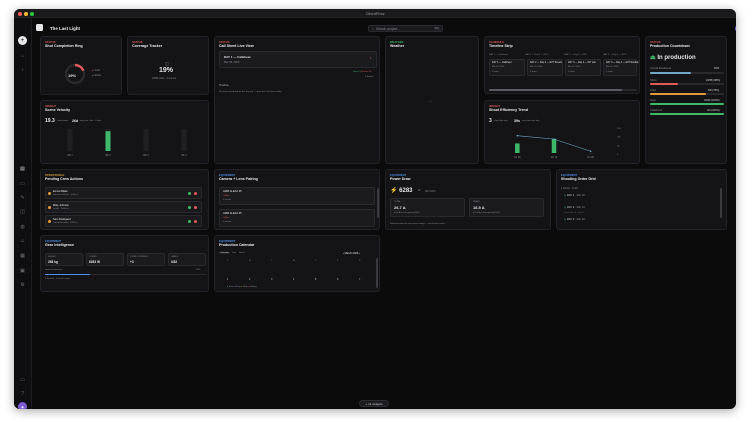 Image resolution: width=750 pixels, height=428 pixels. I want to click on panel-icon: ▭, so click(22, 379).